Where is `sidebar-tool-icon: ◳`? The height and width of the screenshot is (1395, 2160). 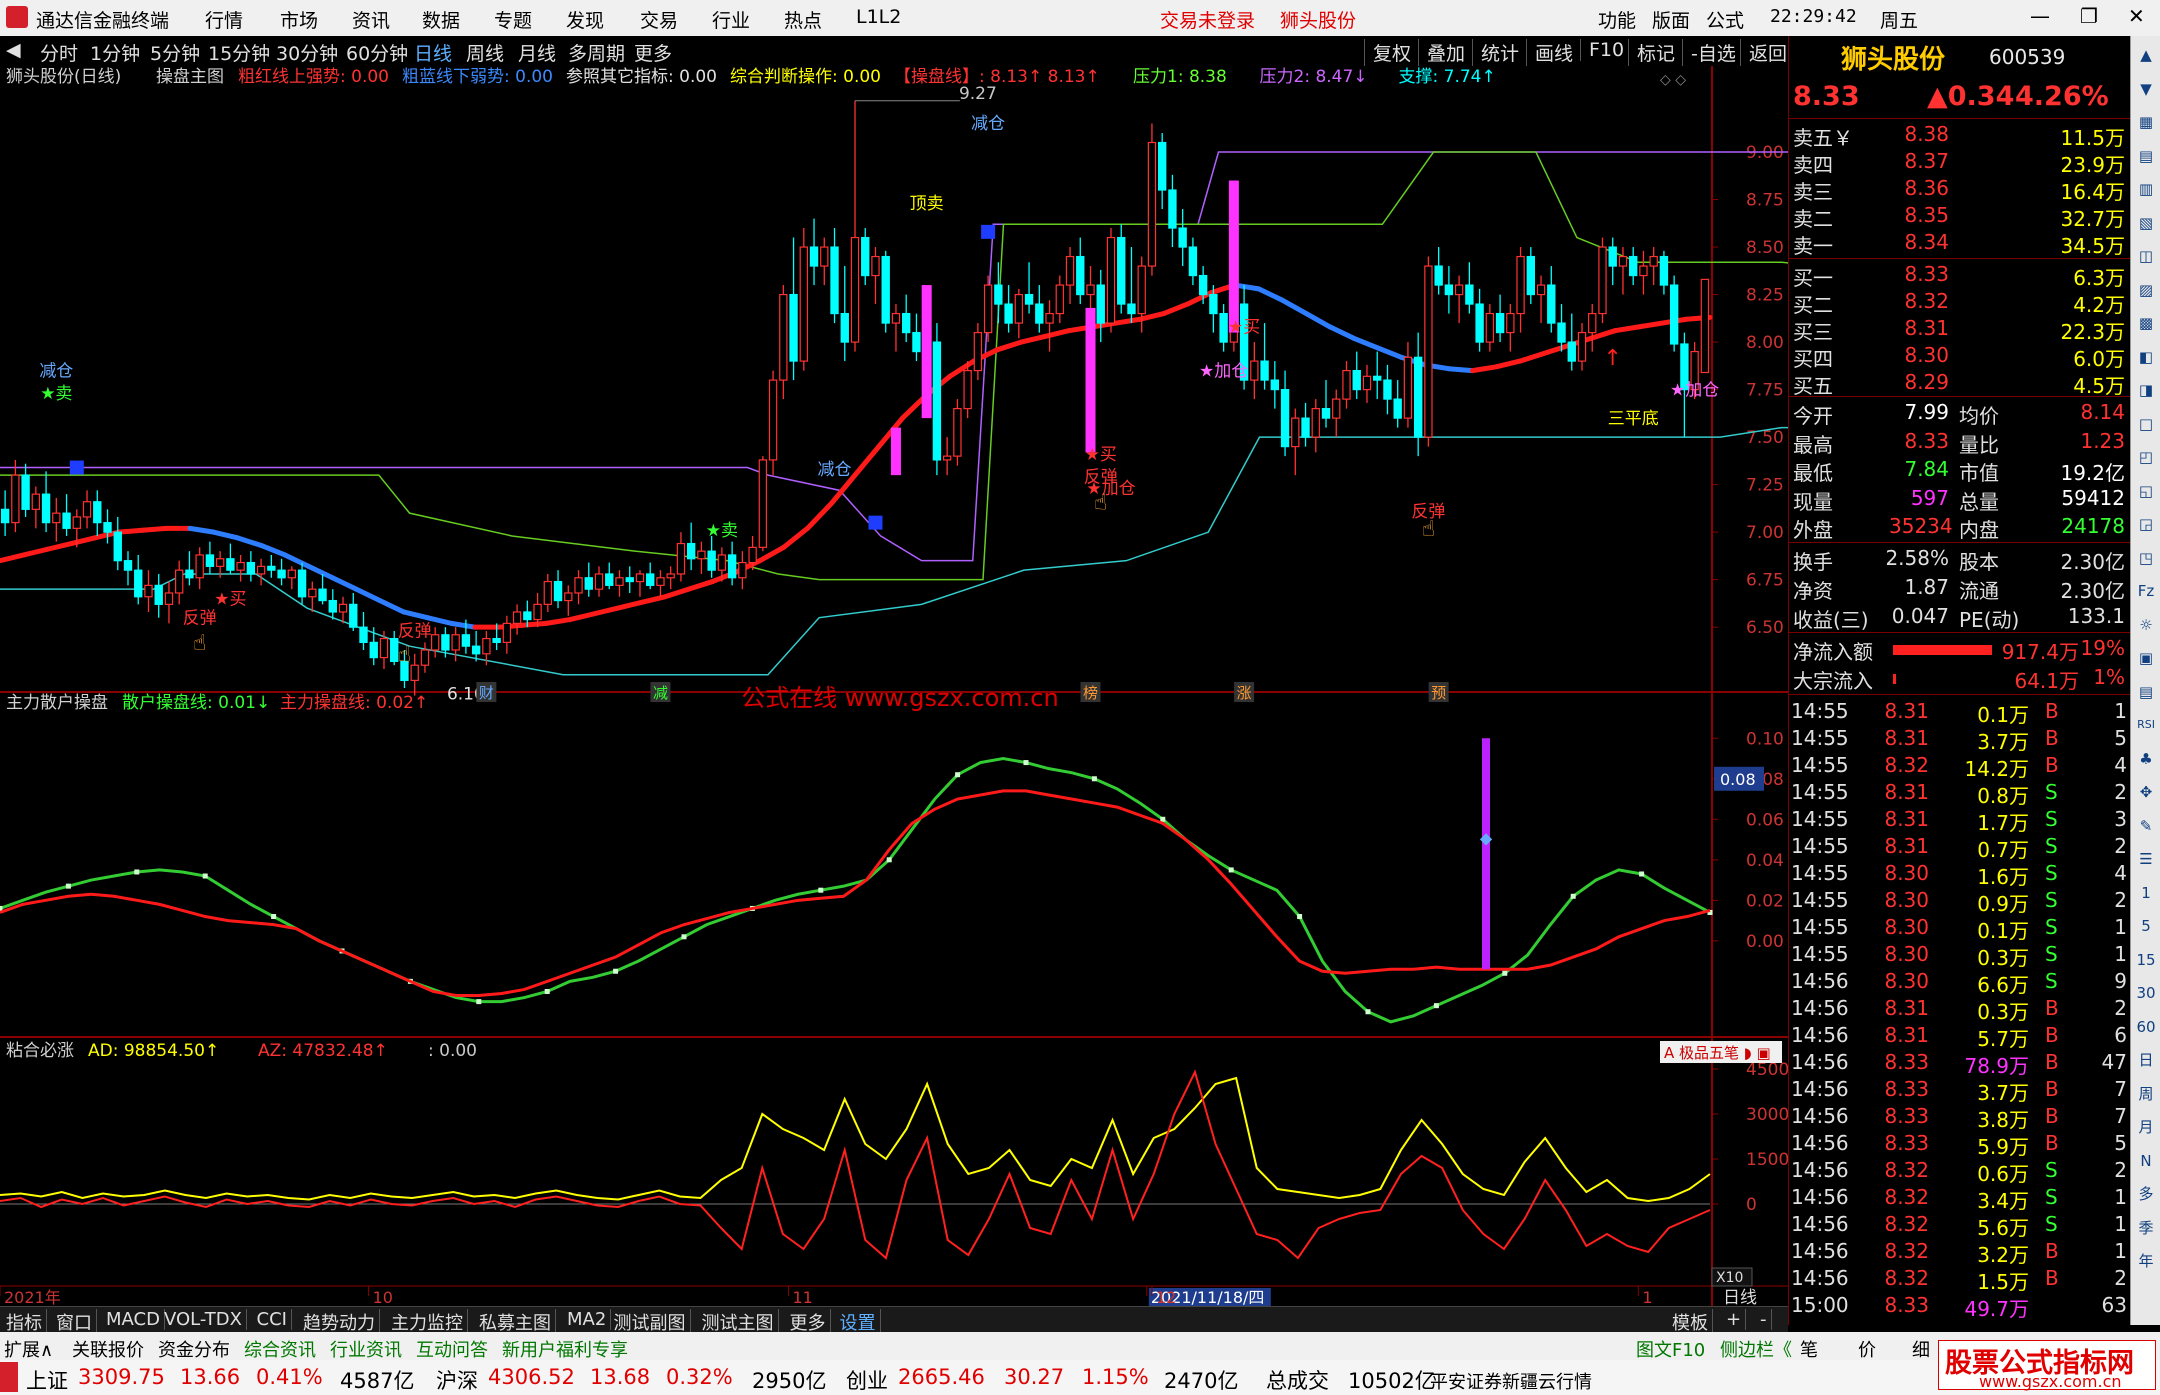 sidebar-tool-icon: ◳ is located at coordinates (2146, 558).